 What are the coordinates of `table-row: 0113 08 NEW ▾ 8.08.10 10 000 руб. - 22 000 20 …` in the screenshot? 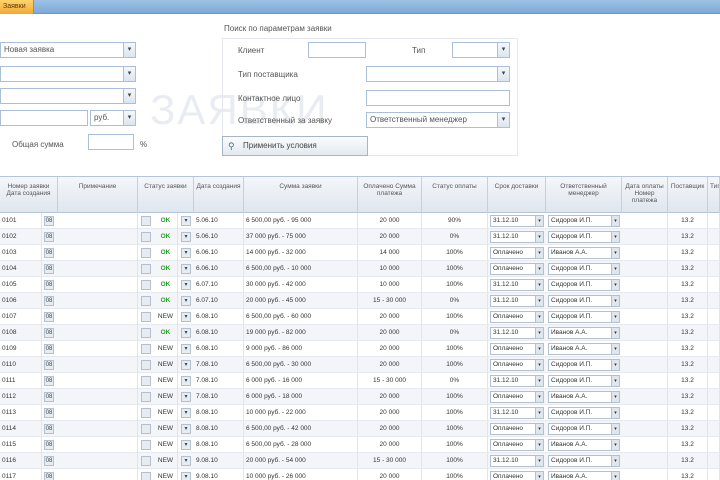 It's located at (360, 413).